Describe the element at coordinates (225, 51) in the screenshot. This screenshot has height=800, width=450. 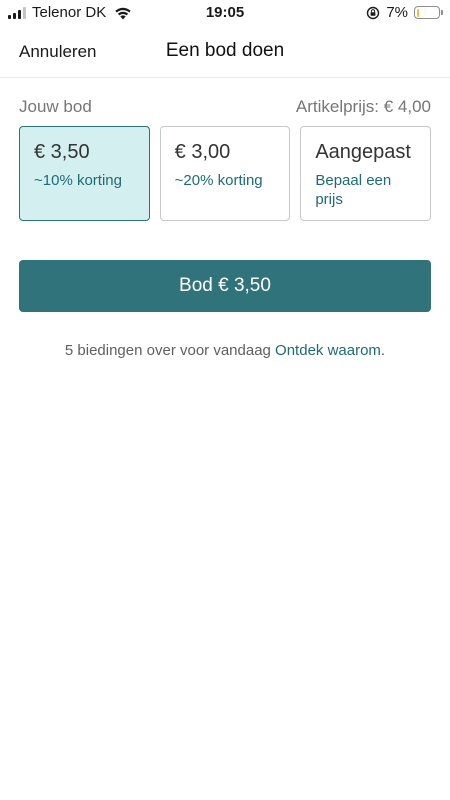
I see `nav-header: Annuleren Een bod doen` at that location.